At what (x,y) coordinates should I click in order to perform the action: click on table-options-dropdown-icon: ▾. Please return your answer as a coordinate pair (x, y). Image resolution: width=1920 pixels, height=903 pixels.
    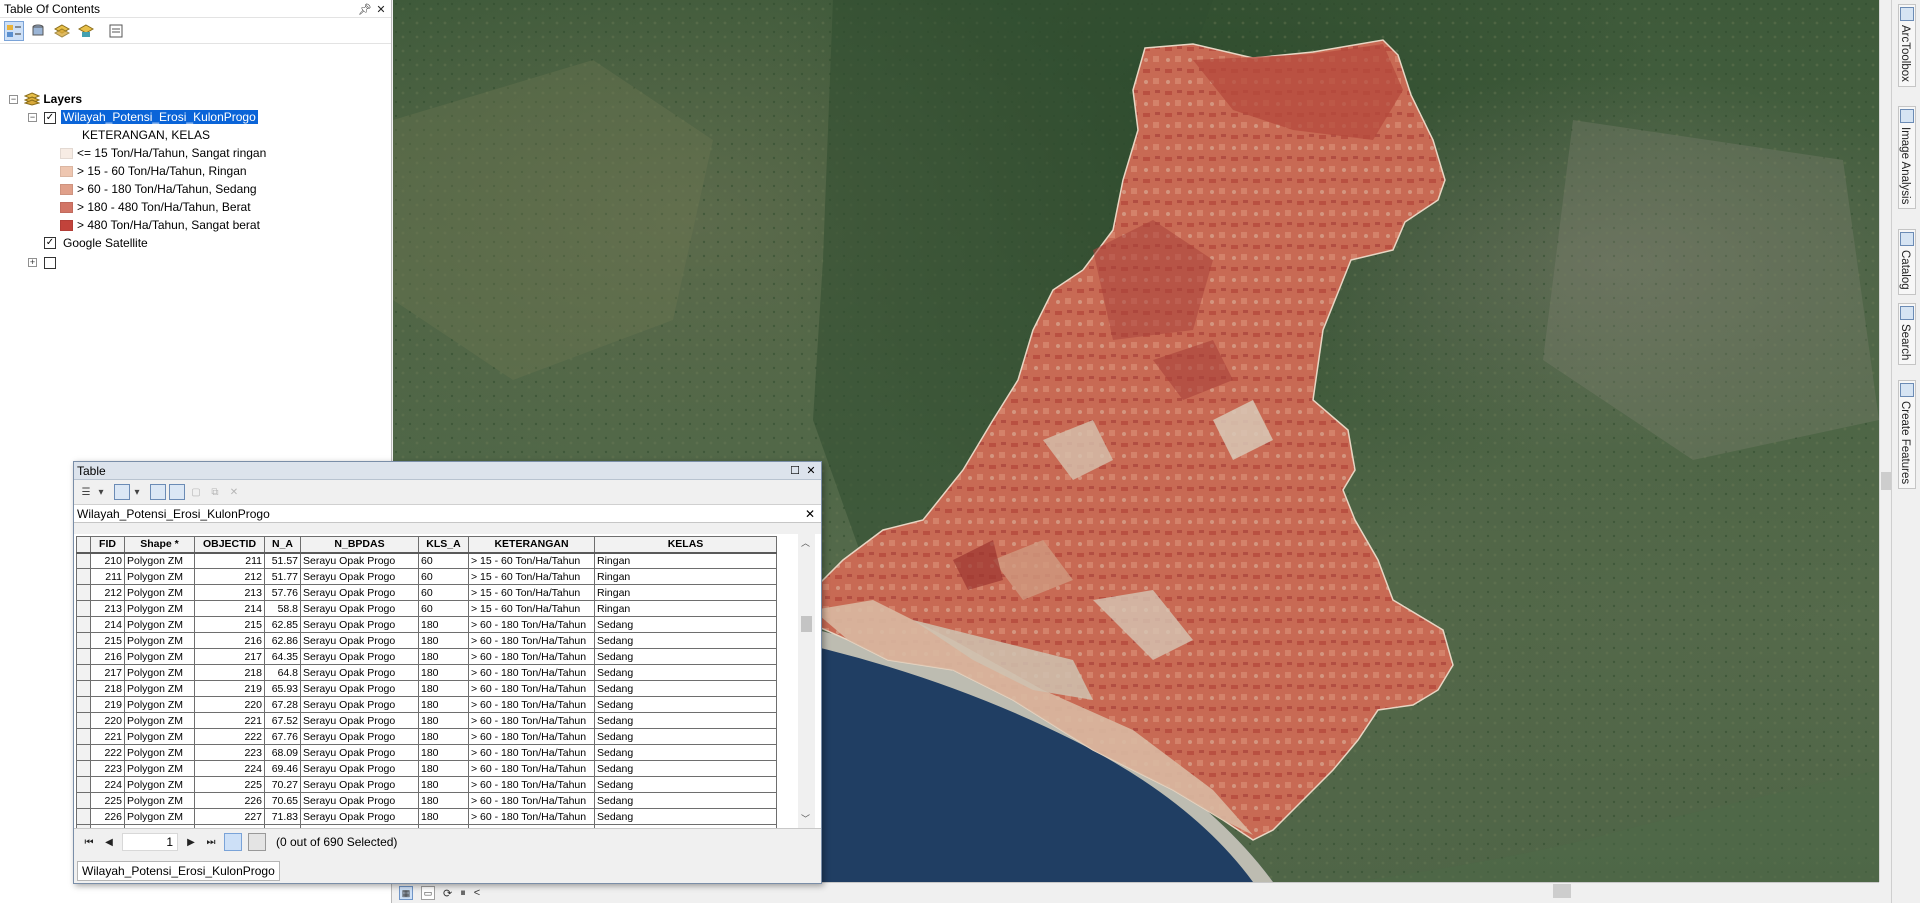
    Looking at the image, I should click on (101, 492).